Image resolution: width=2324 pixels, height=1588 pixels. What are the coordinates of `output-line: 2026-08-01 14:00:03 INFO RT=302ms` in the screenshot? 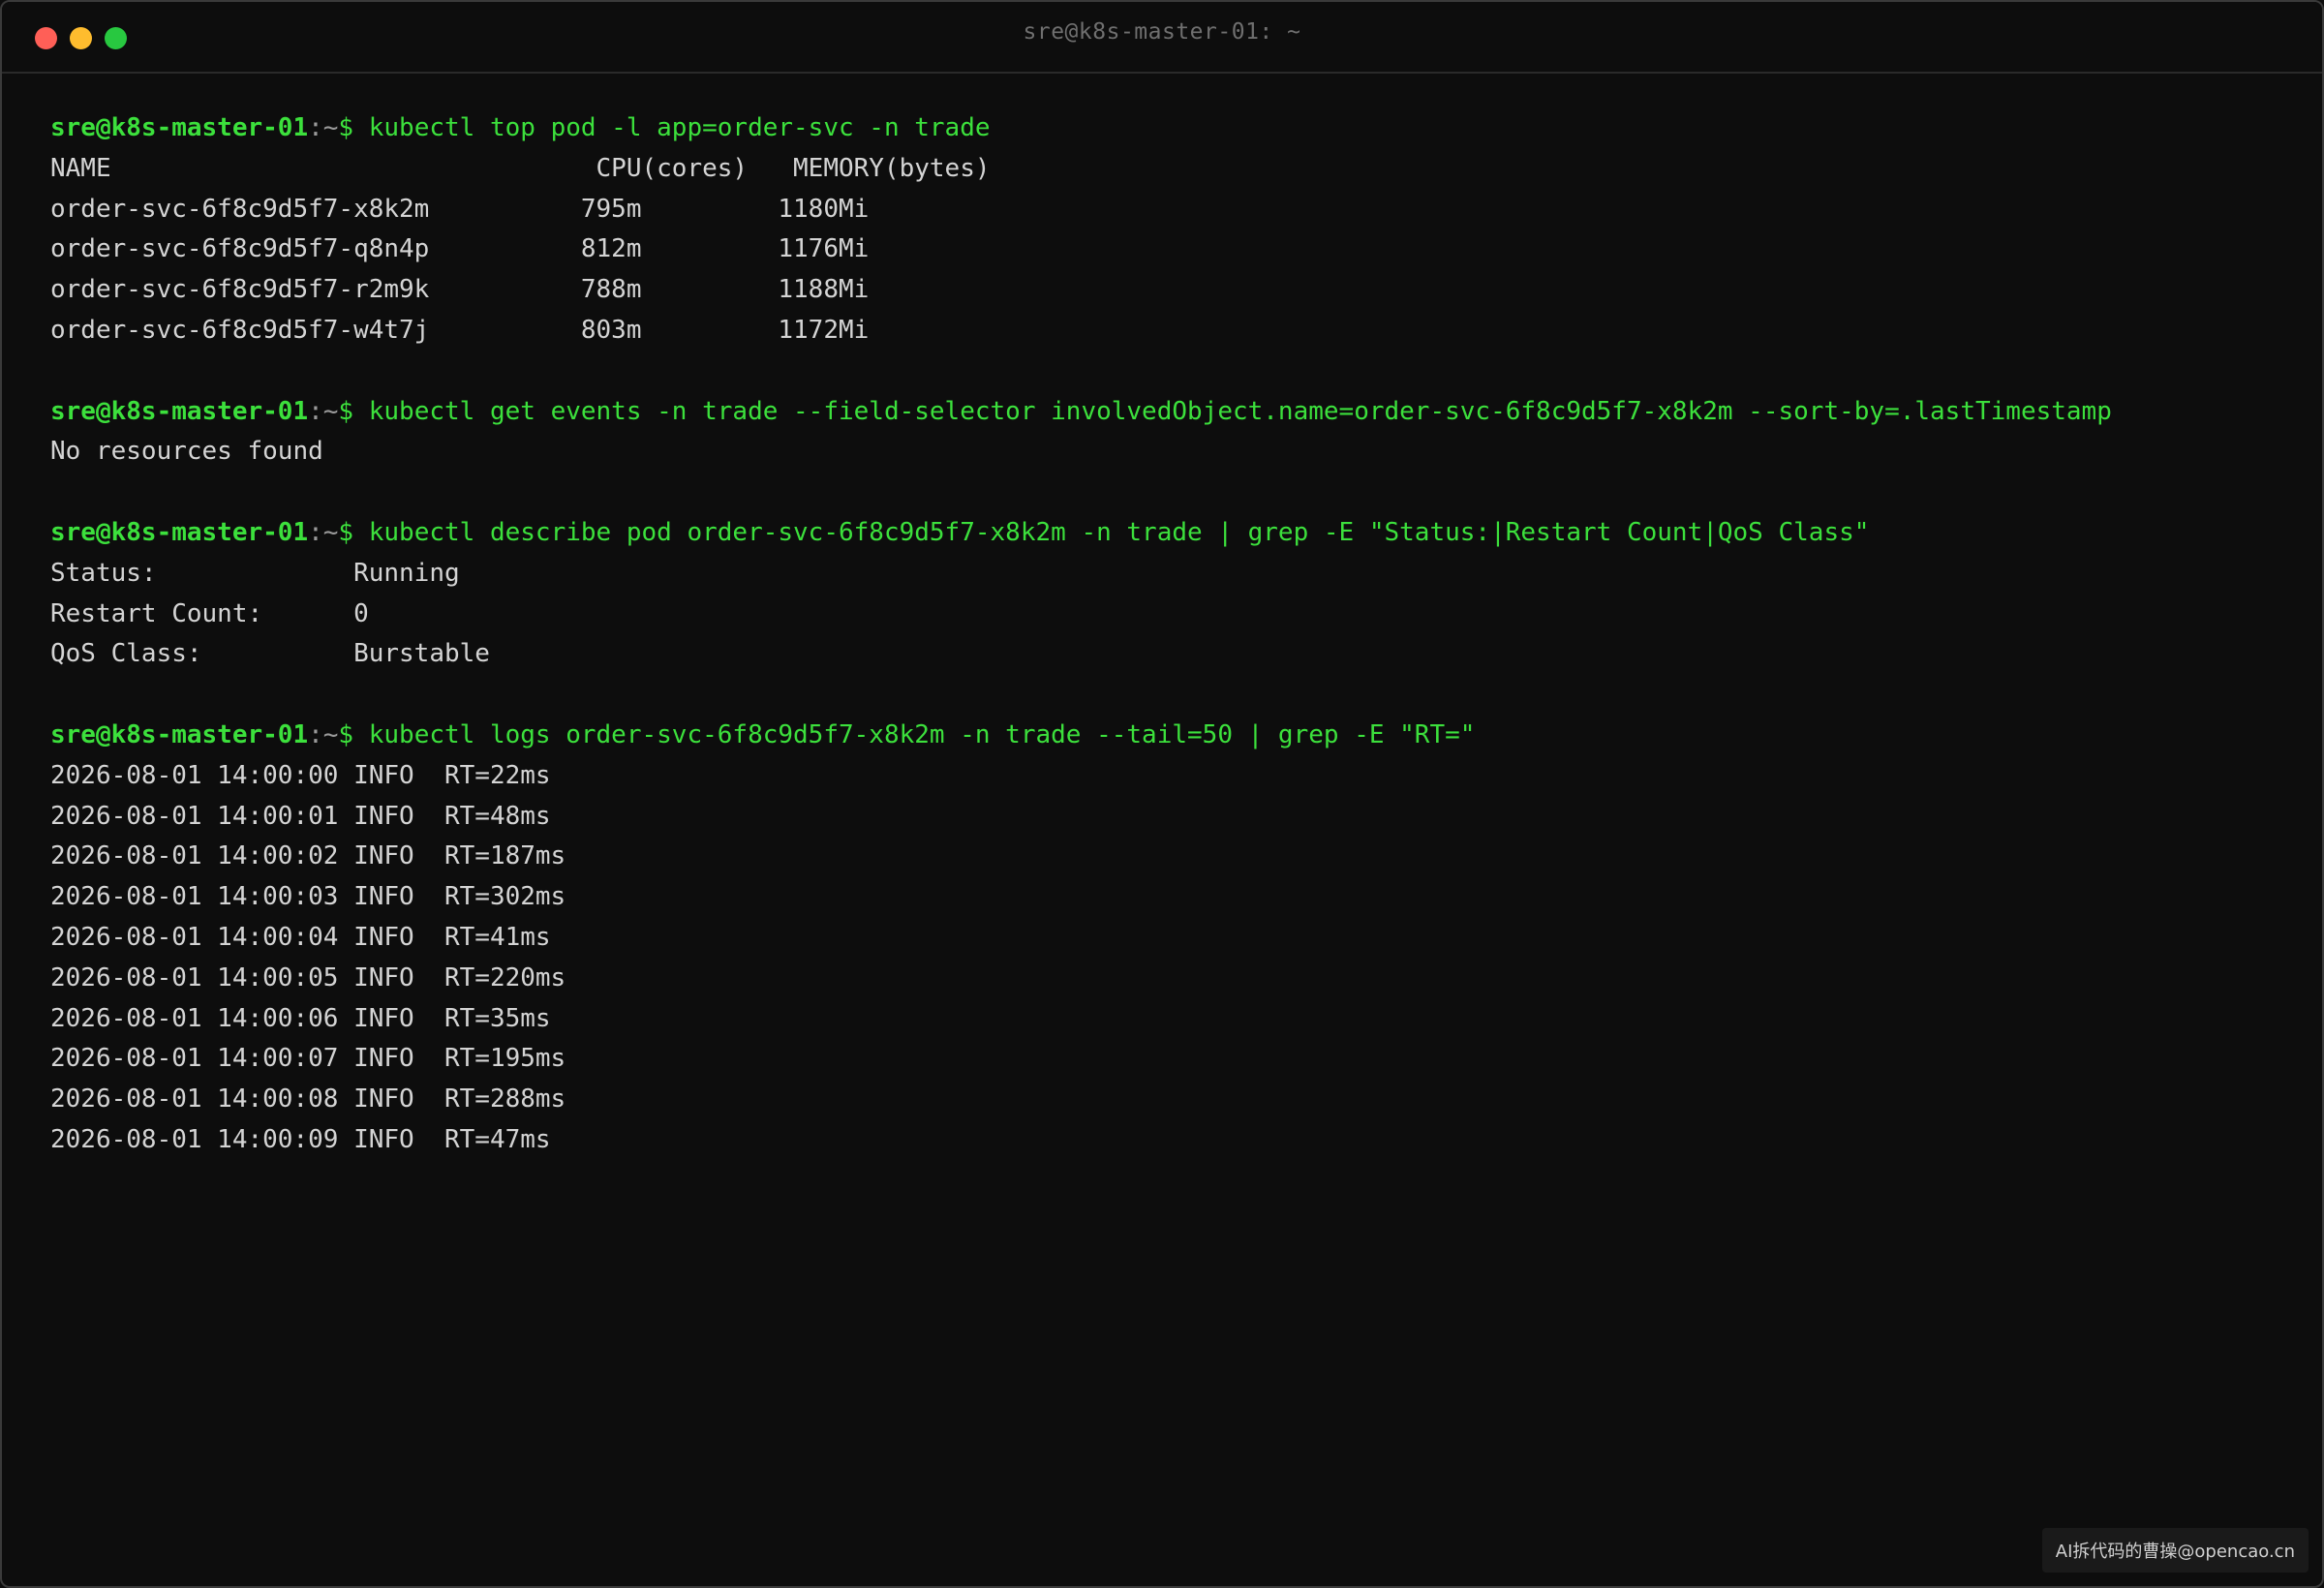 It's located at (308, 897).